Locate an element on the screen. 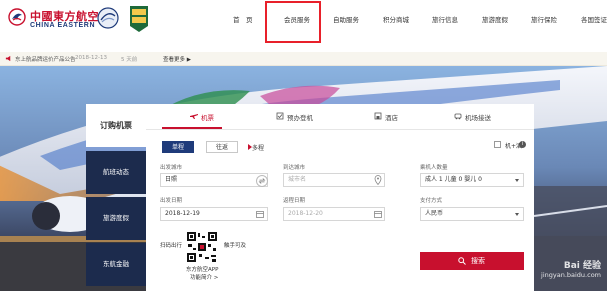 Image resolution: width=607 pixels, height=291 pixels. tab-flights: 机票 is located at coordinates (207, 117).